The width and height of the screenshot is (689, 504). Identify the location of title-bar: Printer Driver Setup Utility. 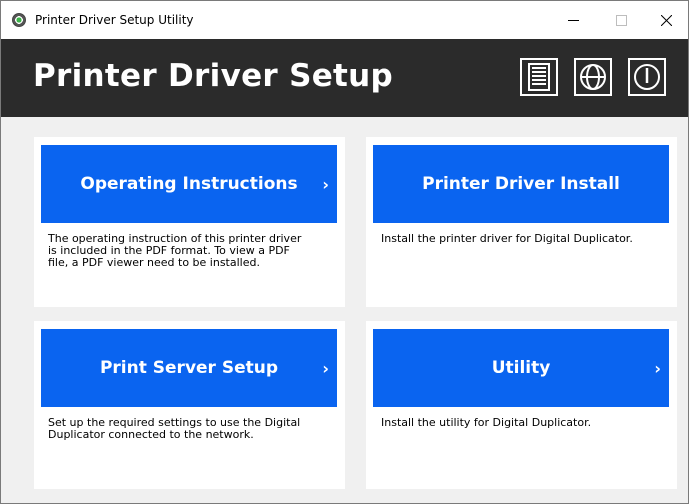
(344, 20).